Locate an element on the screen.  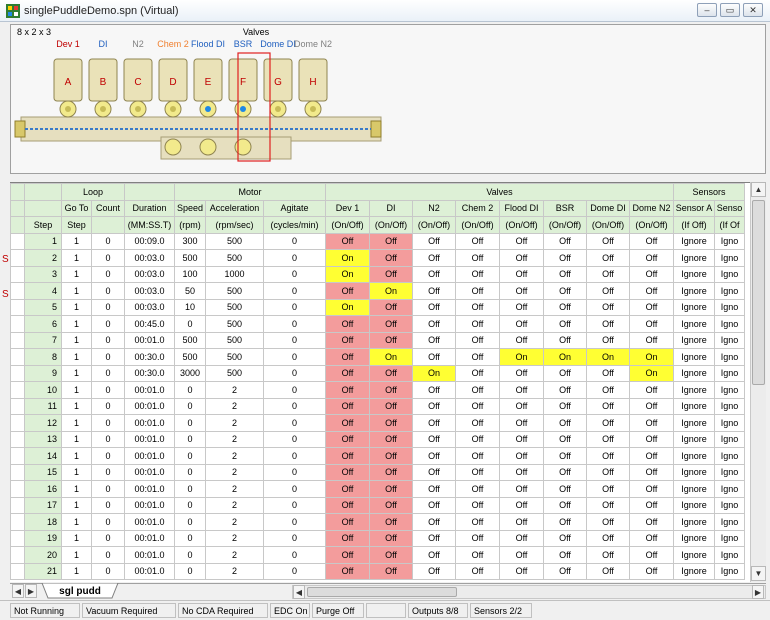
column-header: Speed is located at coordinates (190, 208).